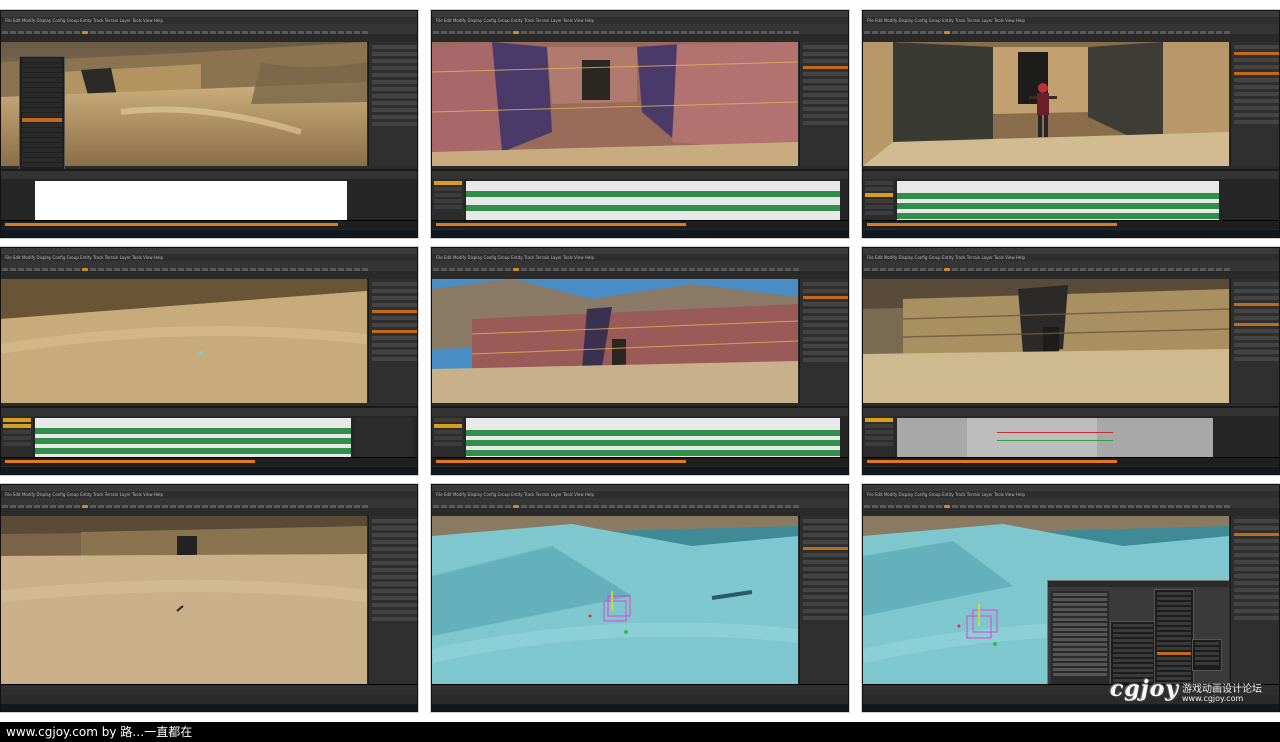  Describe the element at coordinates (1222, 689) in the screenshot. I see `watermark-caption: 游戏动画设计论坛` at that location.